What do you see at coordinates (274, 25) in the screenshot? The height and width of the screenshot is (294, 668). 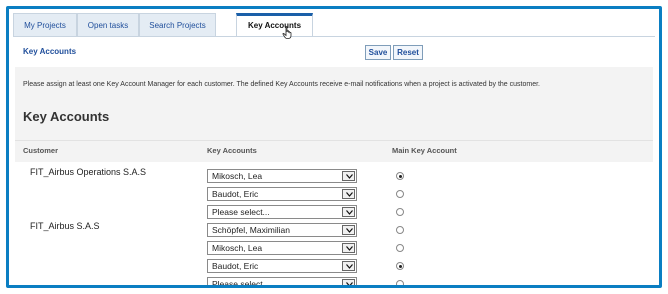 I see `tab-key-accounts: Key Accounts` at bounding box center [274, 25].